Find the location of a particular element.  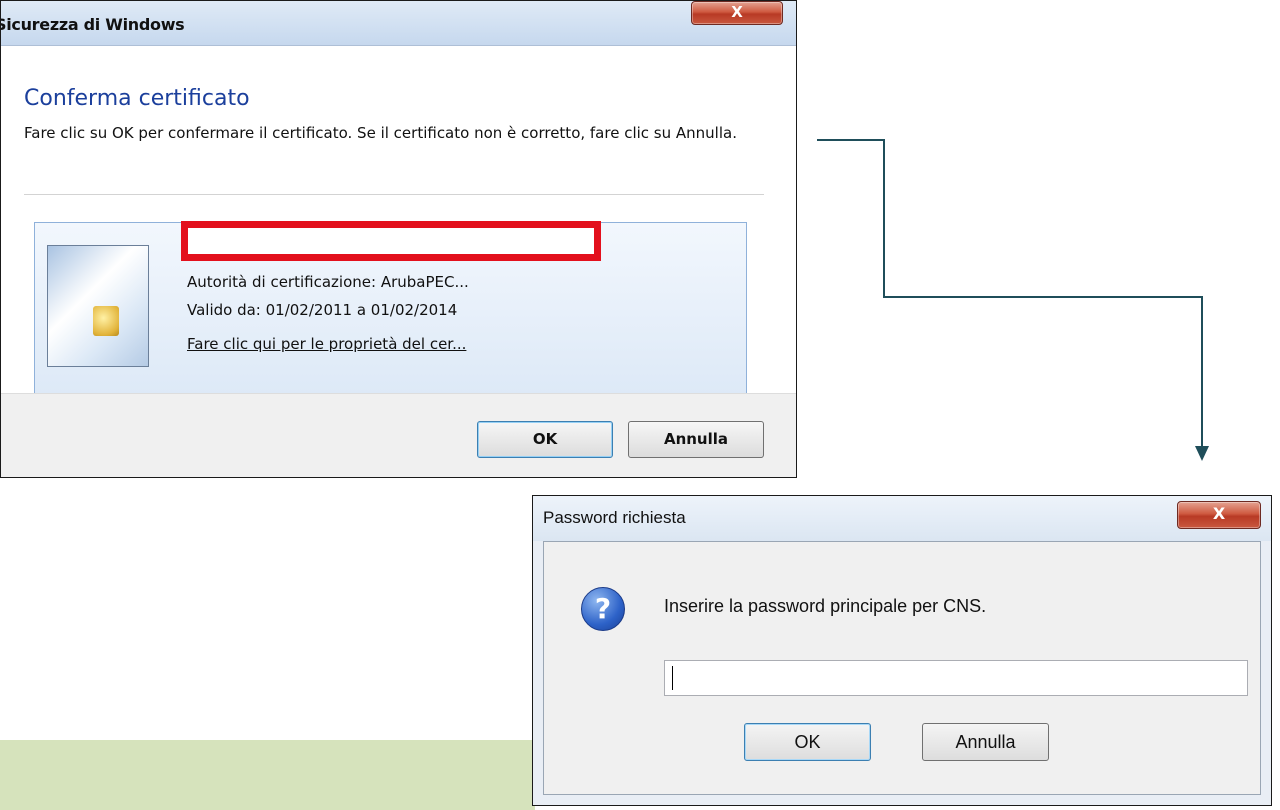

password-input is located at coordinates (956, 678).